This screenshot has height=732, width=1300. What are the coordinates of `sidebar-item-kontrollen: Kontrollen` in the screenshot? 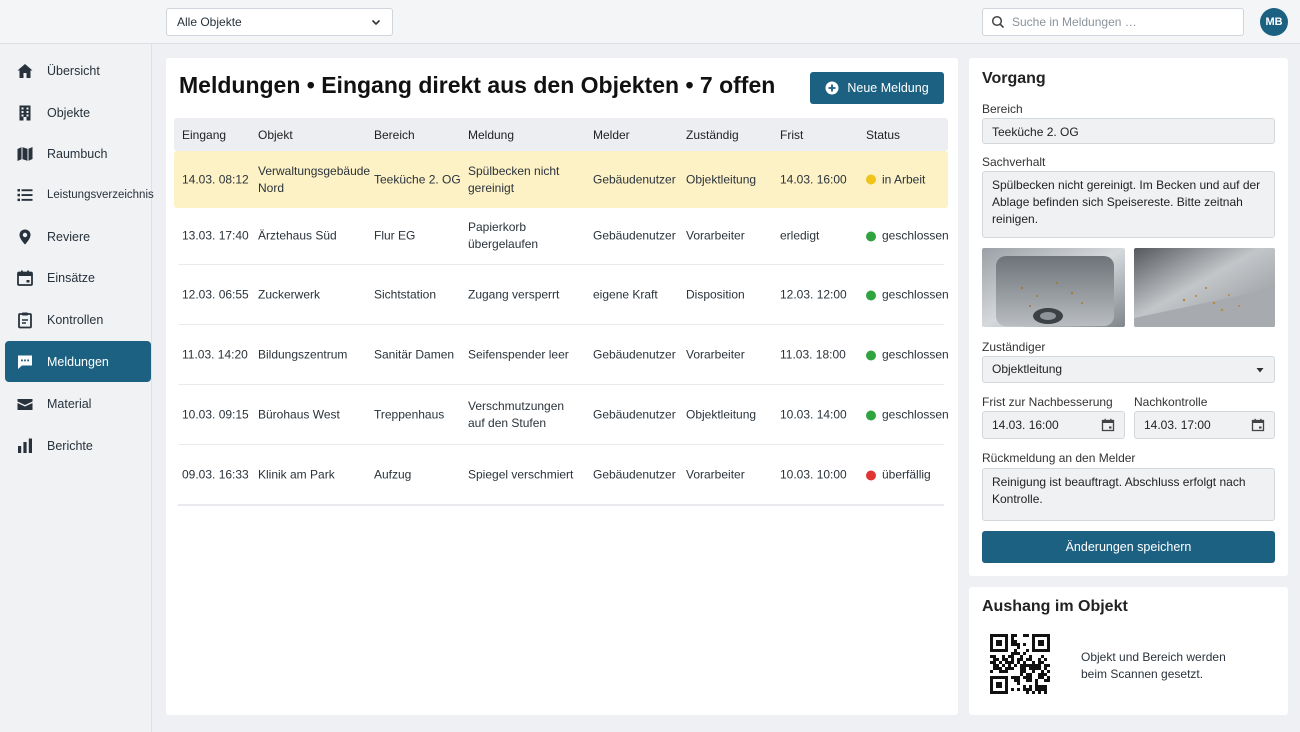 It's located at (78, 319).